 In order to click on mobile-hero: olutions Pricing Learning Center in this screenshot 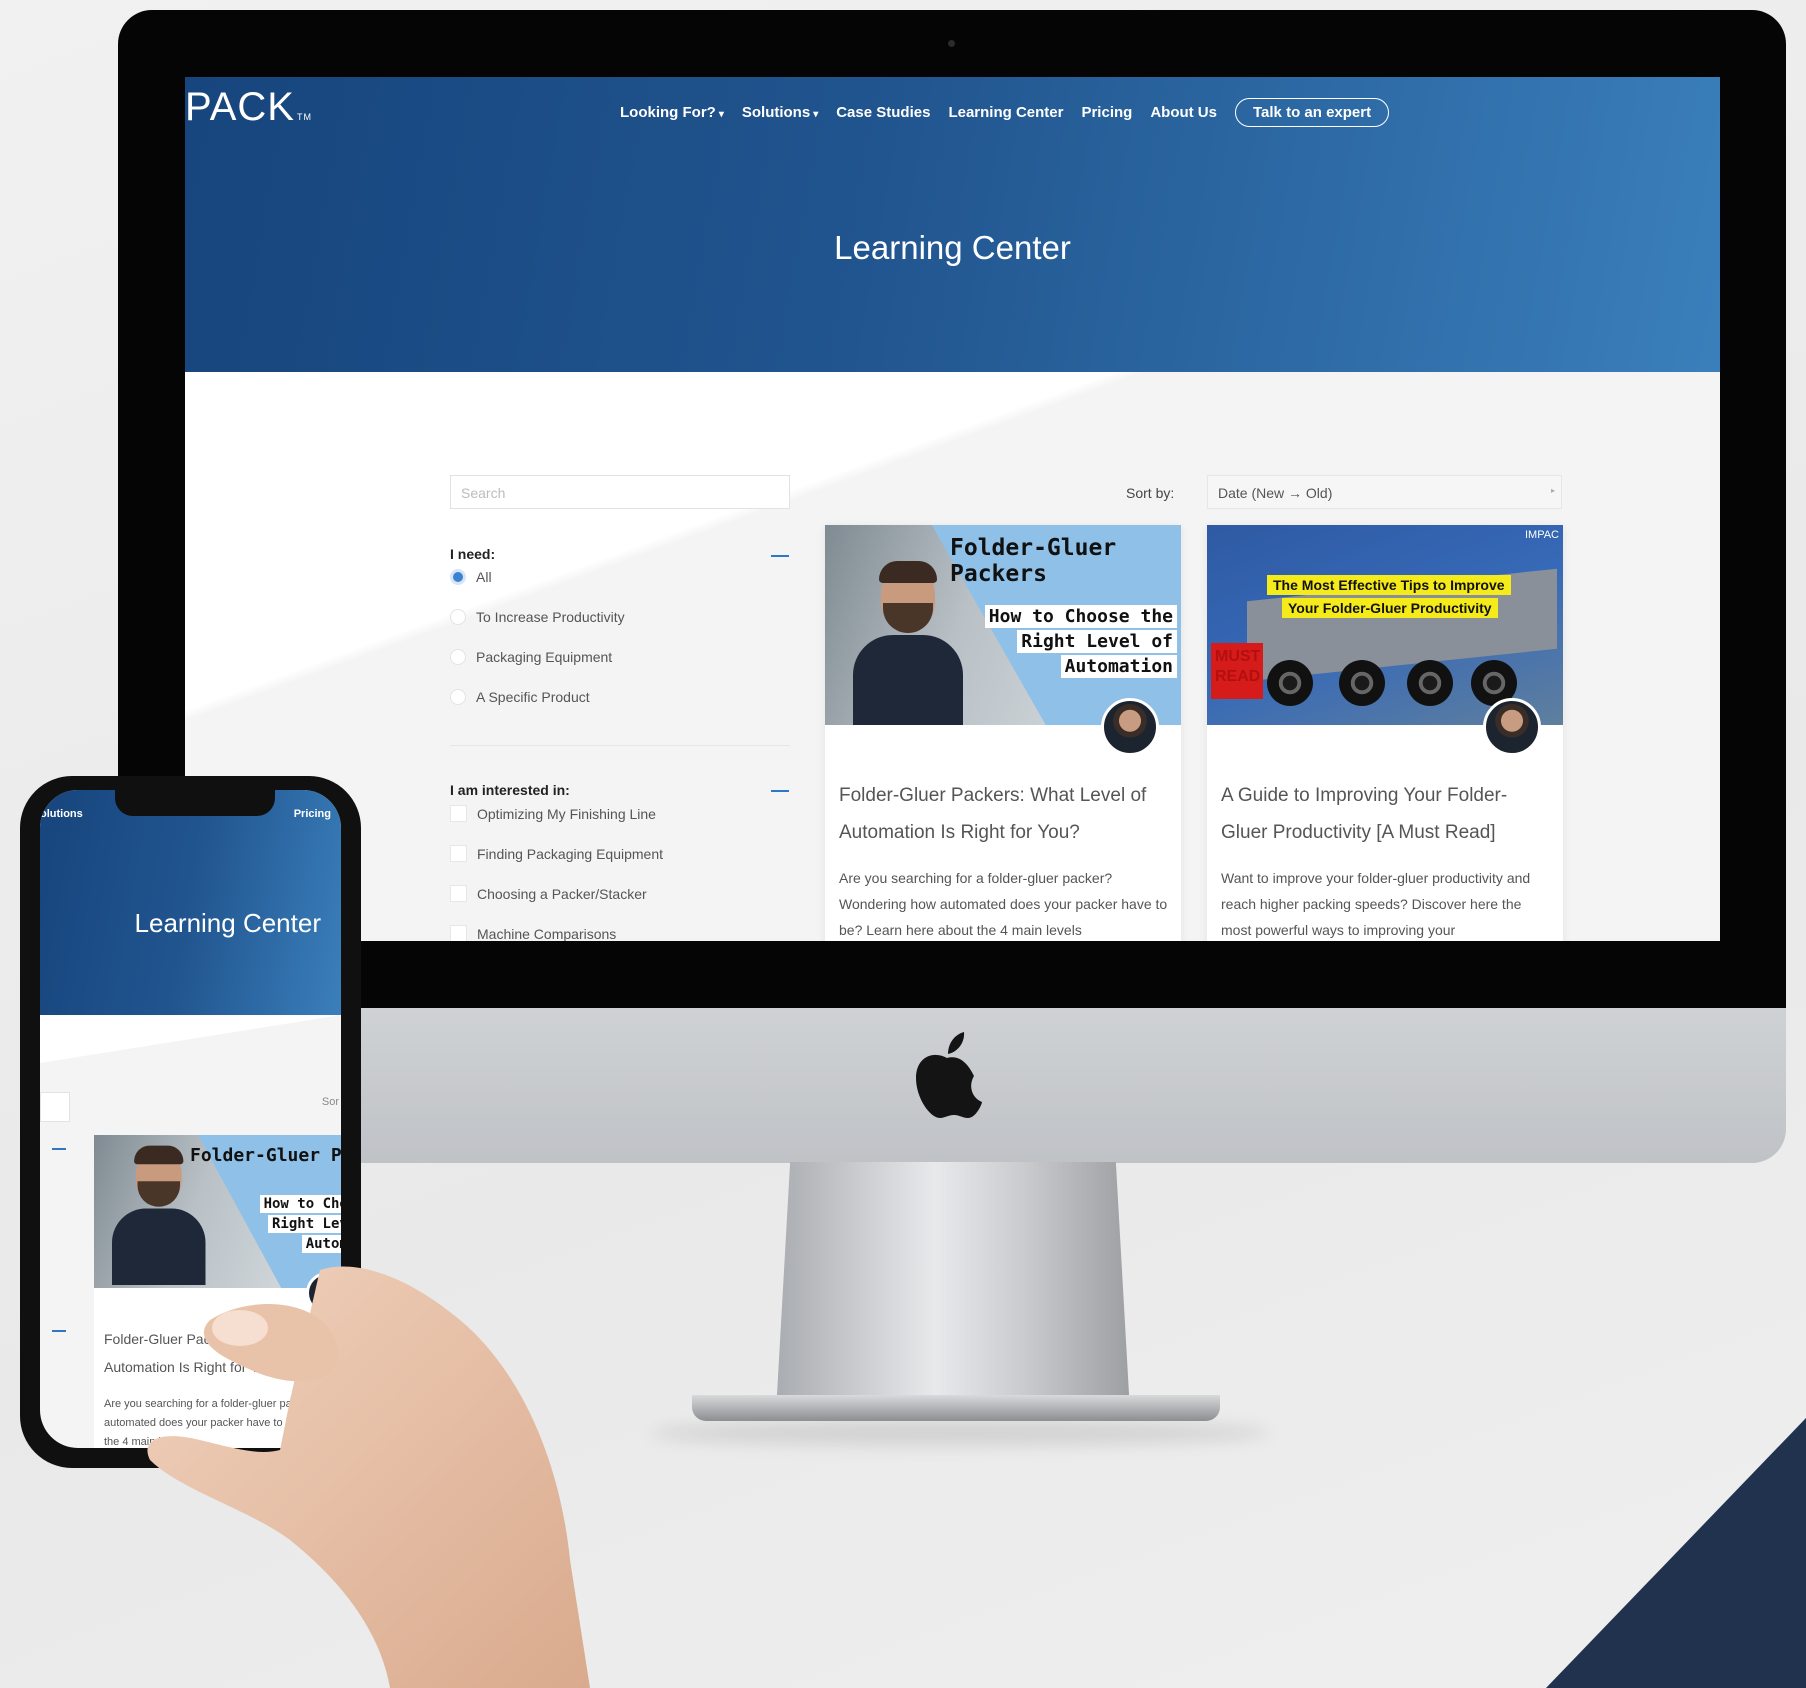, I will do `click(190, 902)`.